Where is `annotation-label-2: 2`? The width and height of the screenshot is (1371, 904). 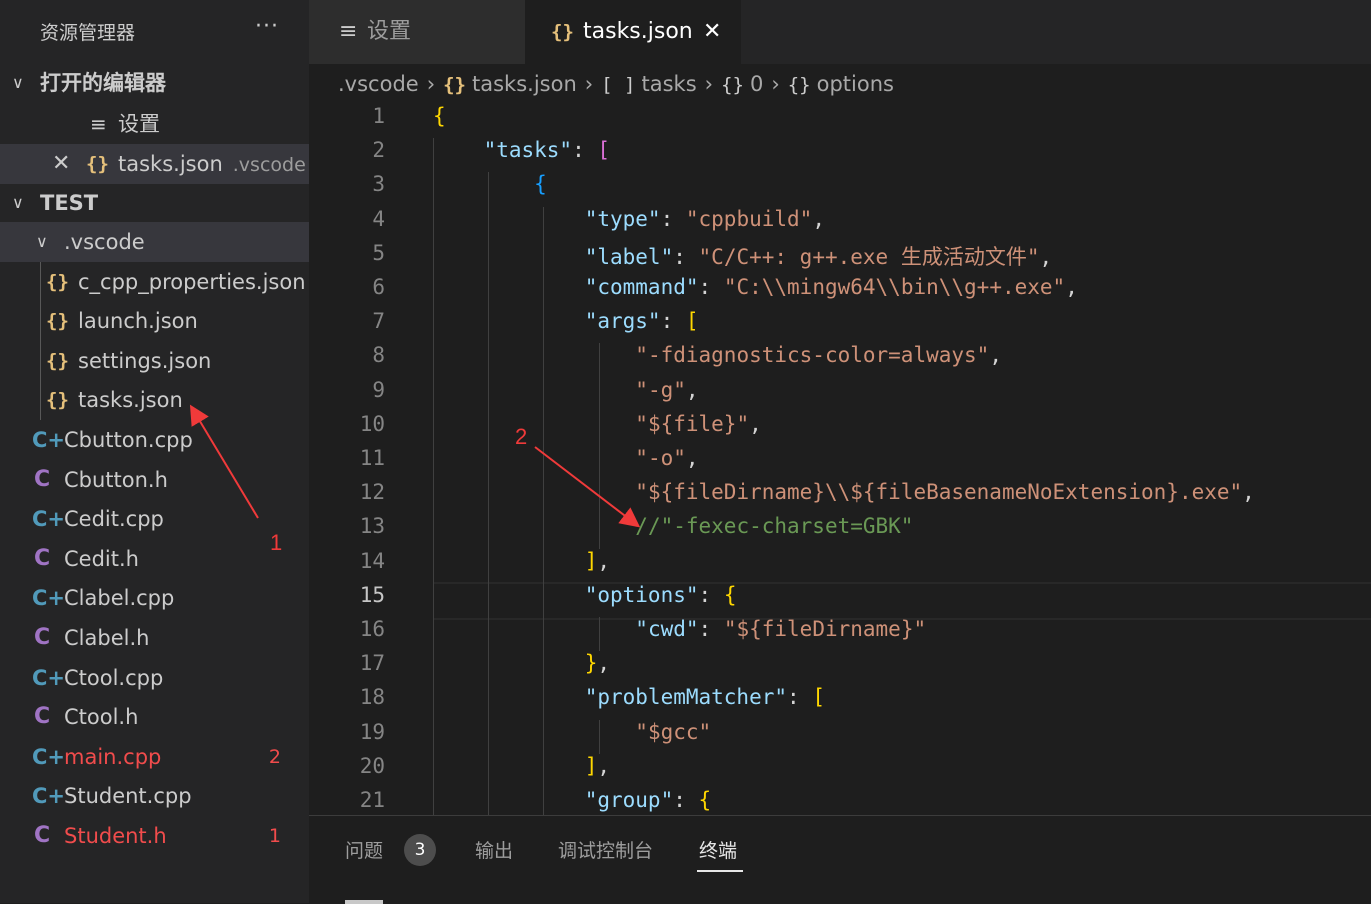 annotation-label-2: 2 is located at coordinates (521, 437).